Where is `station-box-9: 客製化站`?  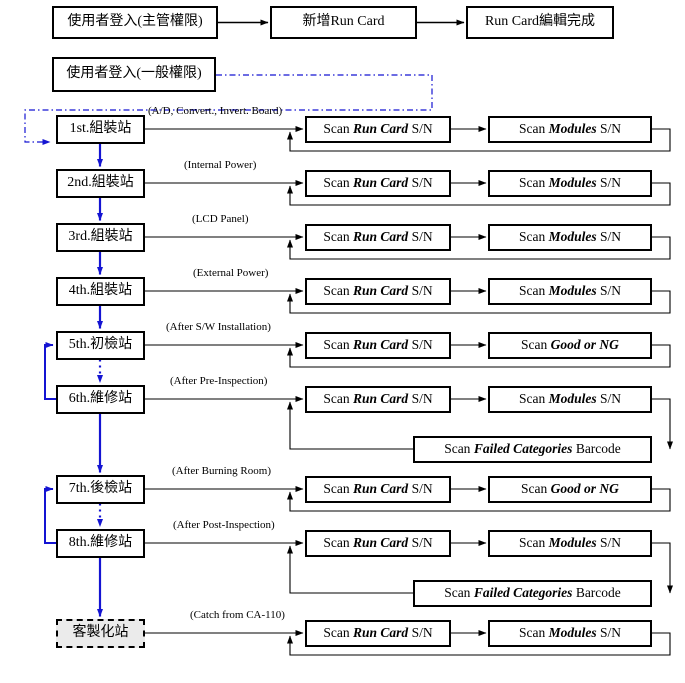
station-box-9: 客製化站 is located at coordinates (100, 633).